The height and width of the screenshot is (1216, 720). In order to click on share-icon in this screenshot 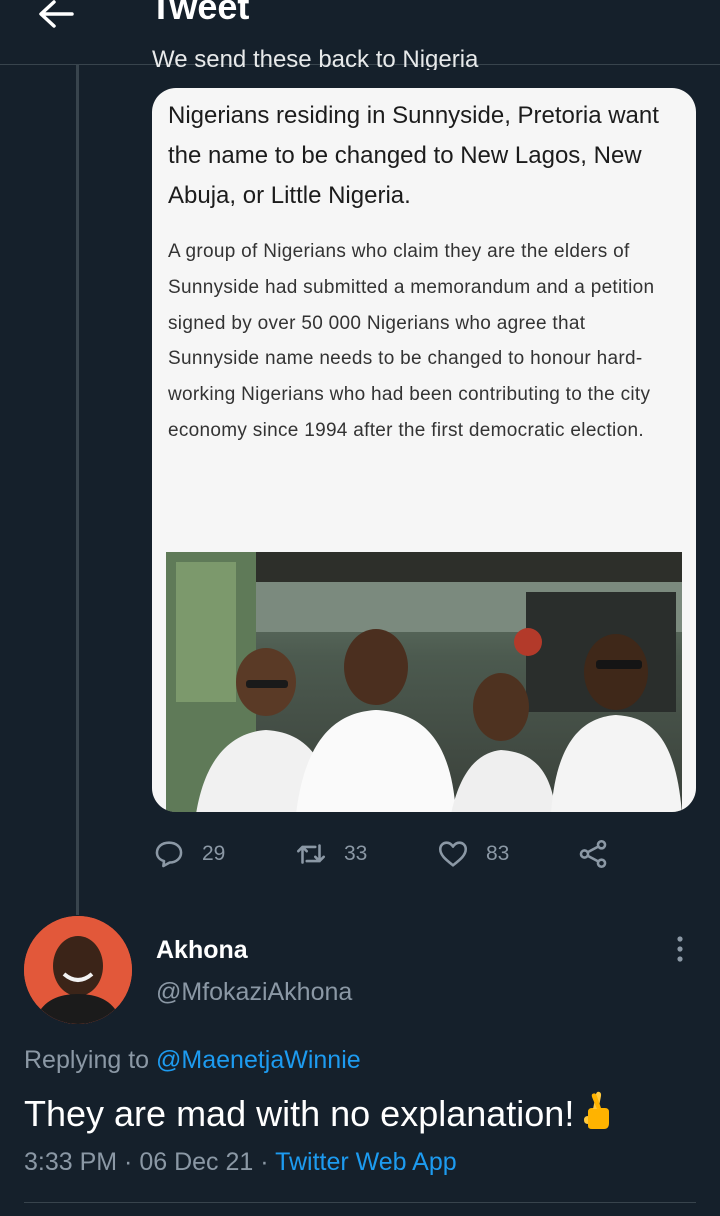, I will do `click(593, 854)`.